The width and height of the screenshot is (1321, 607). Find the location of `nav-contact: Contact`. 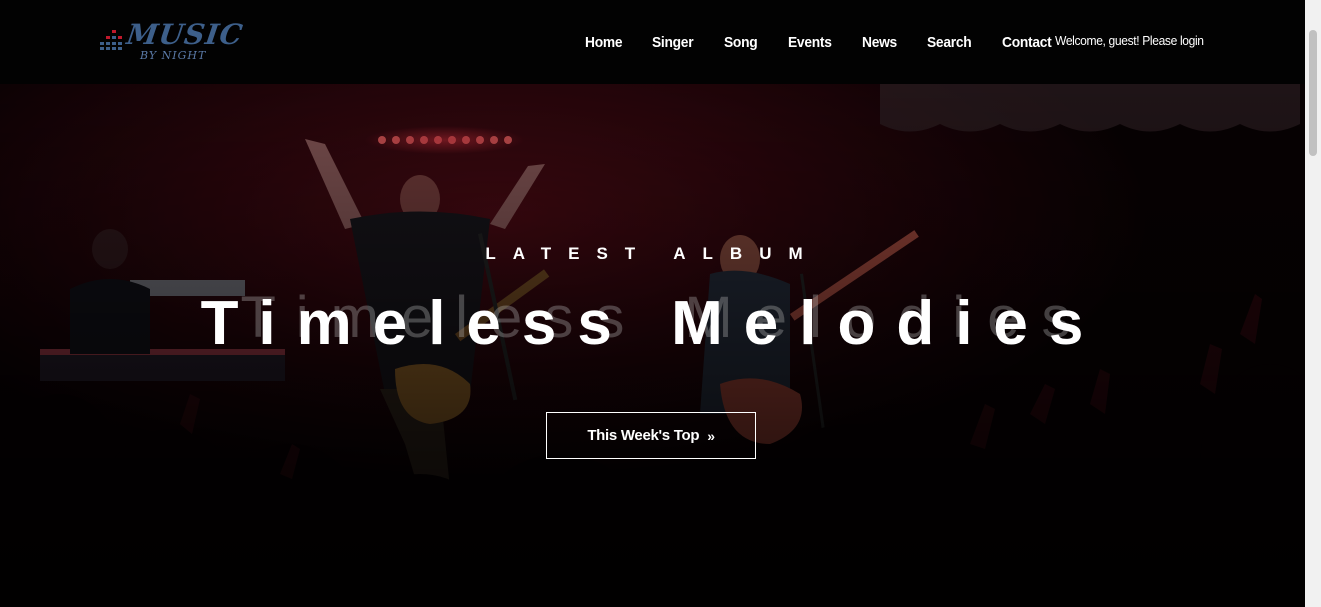

nav-contact: Contact is located at coordinates (1027, 42).